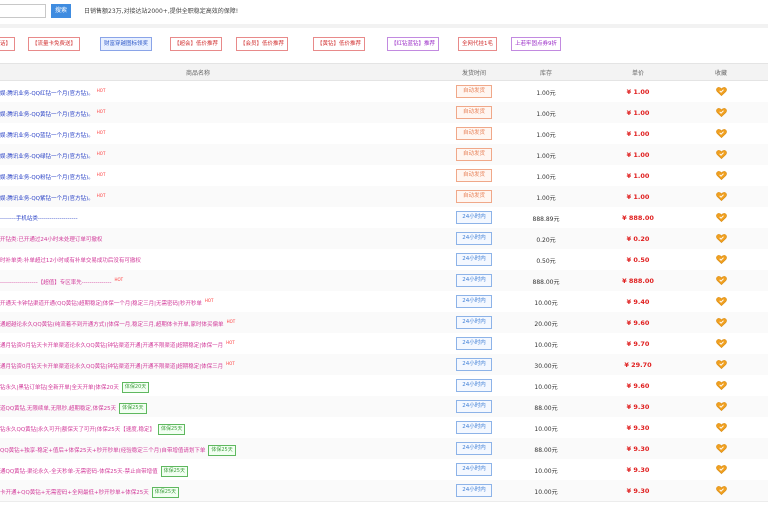 The height and width of the screenshot is (510, 768). Describe the element at coordinates (546, 282) in the screenshot. I see `stock-value: 888.00元` at that location.